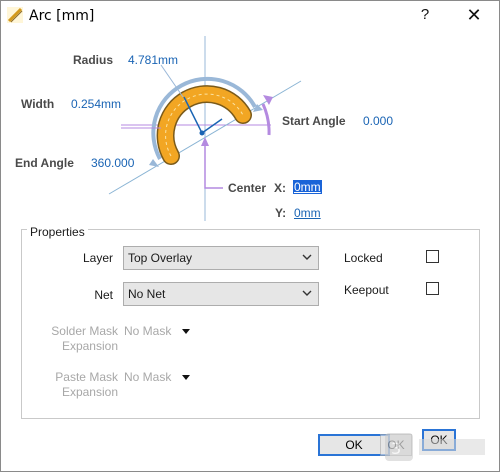 The image size is (500, 472). Describe the element at coordinates (153, 60) in the screenshot. I see `radius-value: 4.781mm` at that location.